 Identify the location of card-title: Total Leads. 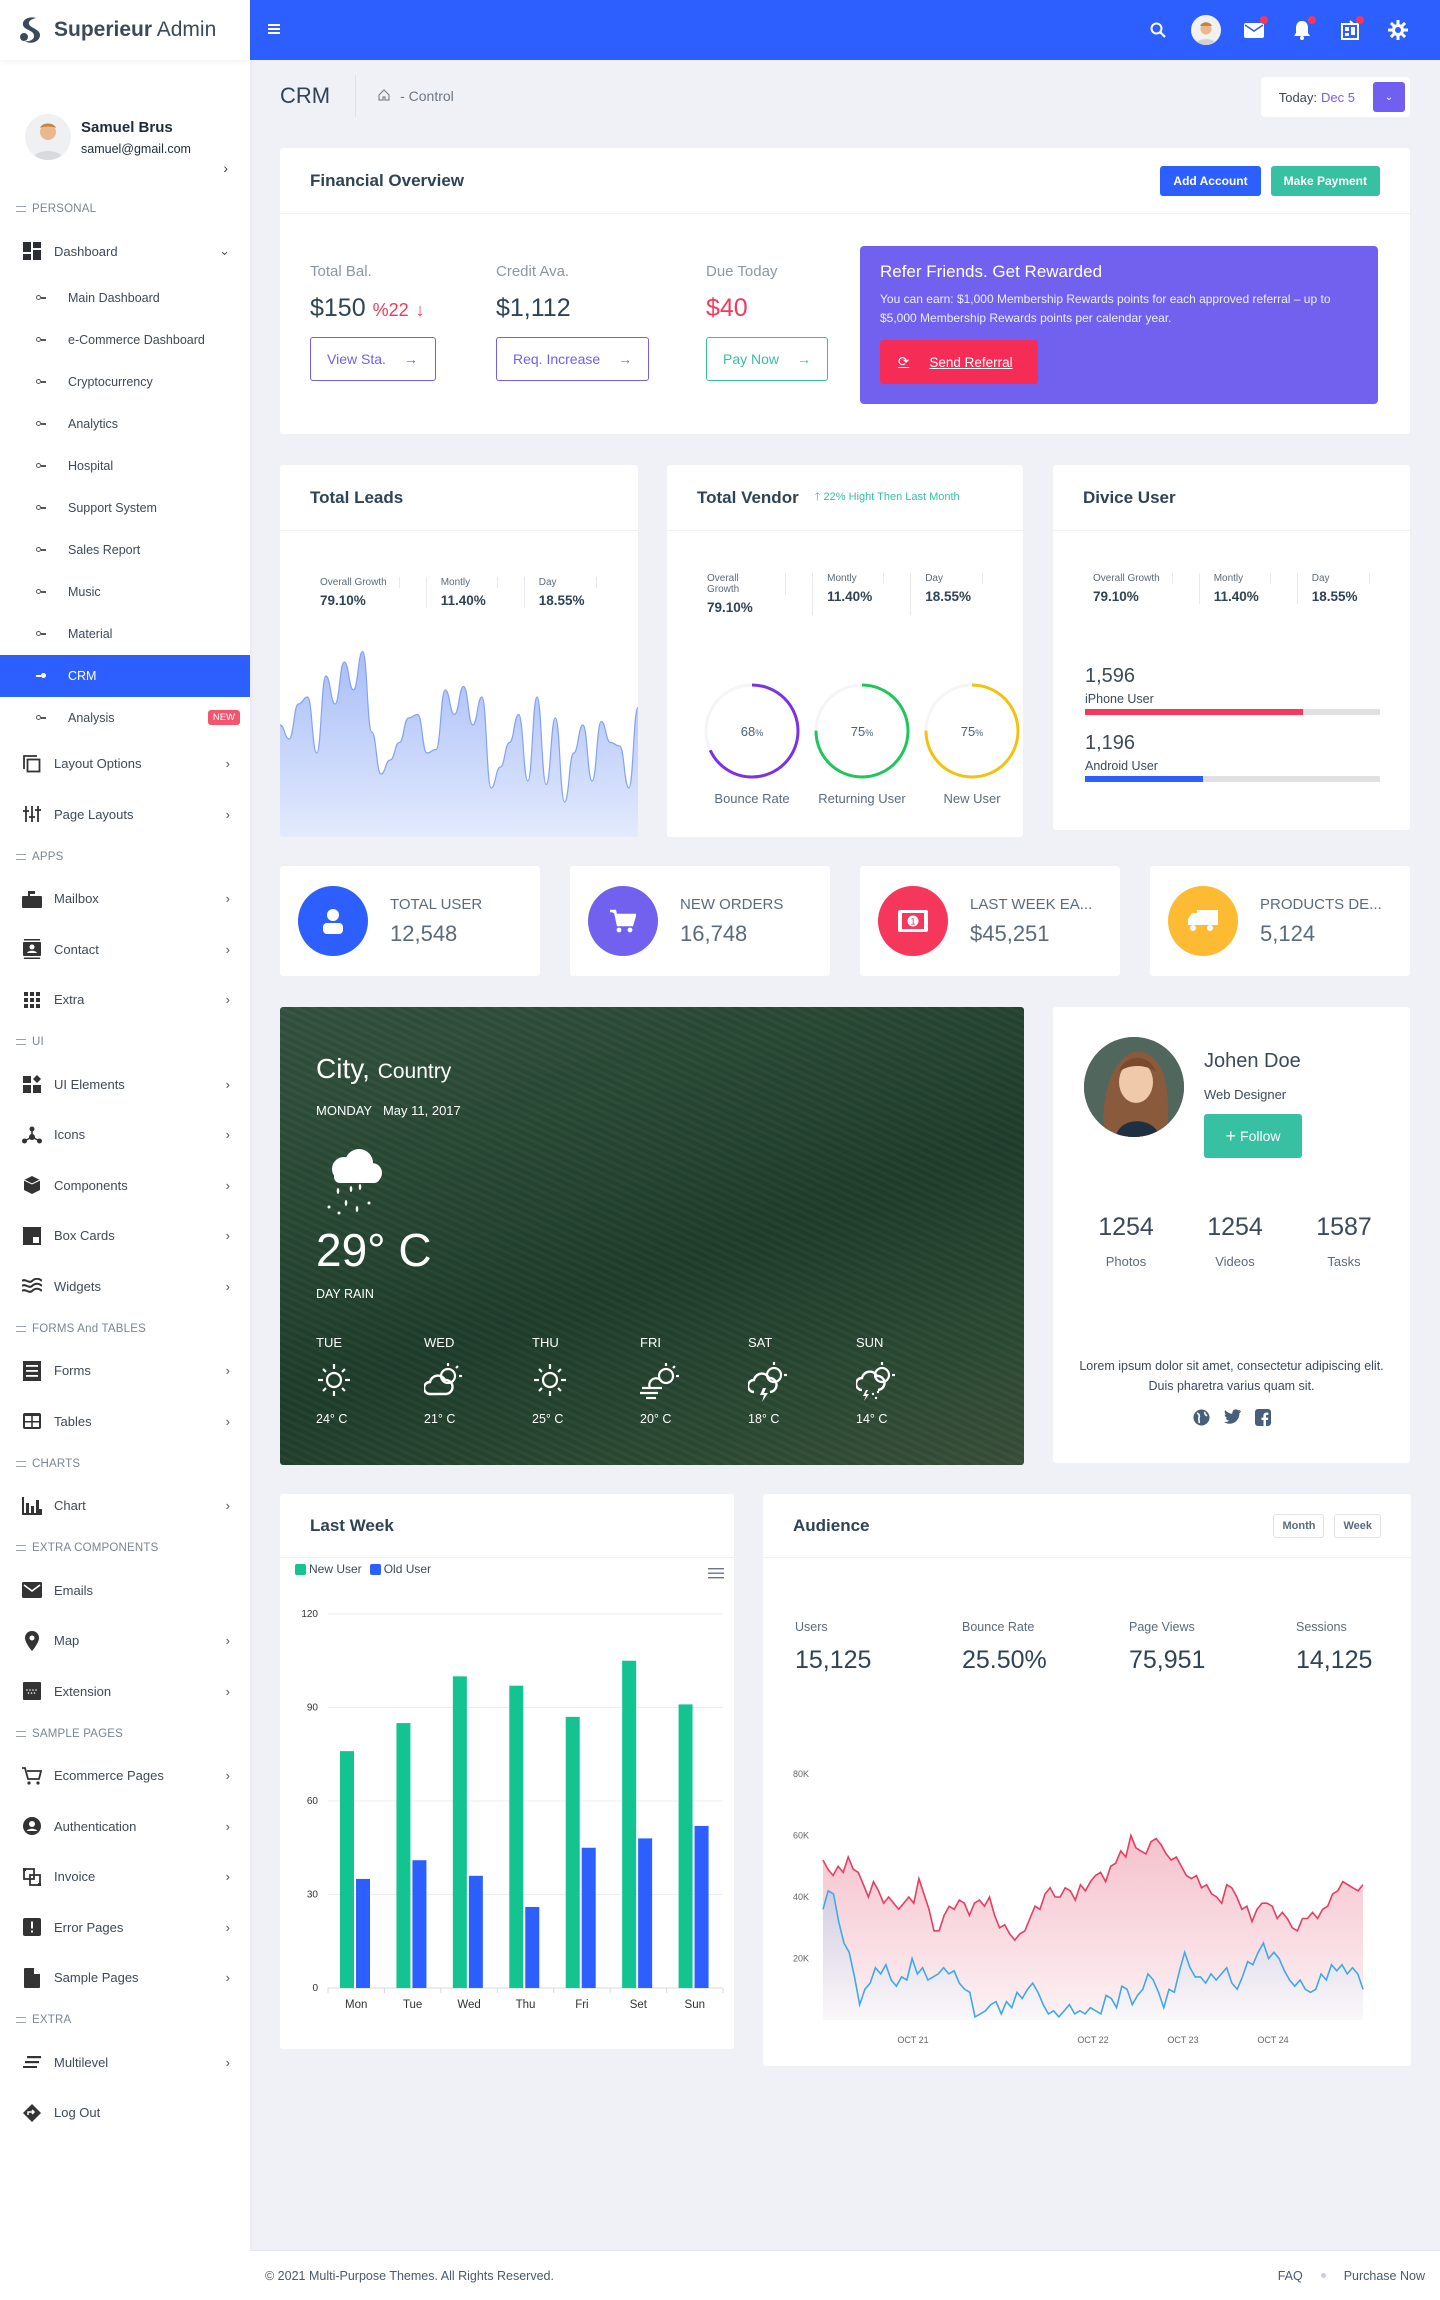
(357, 497).